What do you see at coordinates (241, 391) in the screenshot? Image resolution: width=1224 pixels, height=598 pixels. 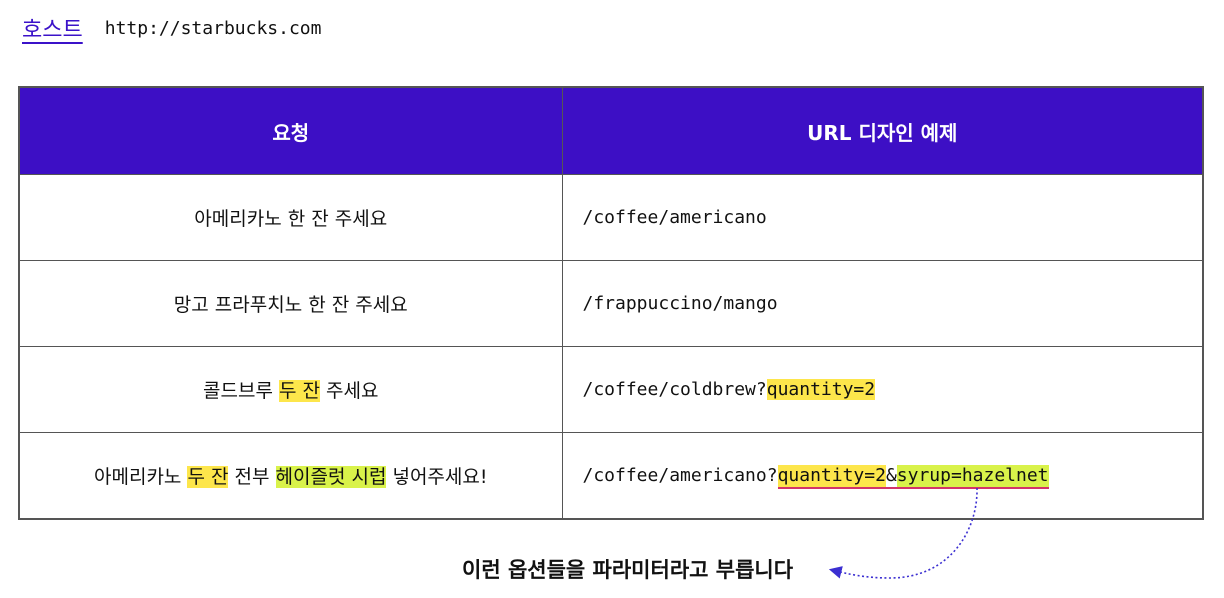 I see `request-text: 콜드브루` at bounding box center [241, 391].